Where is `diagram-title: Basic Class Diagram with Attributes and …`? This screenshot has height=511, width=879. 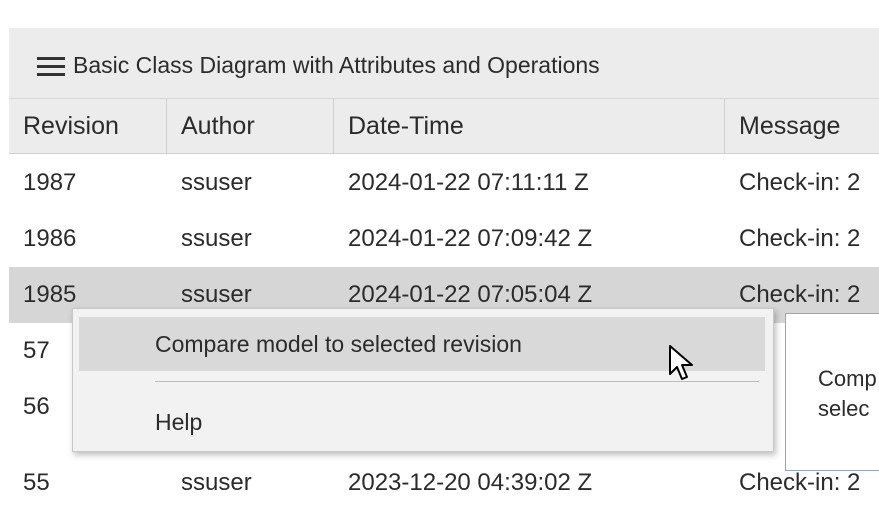 diagram-title: Basic Class Diagram with Attributes and … is located at coordinates (336, 65).